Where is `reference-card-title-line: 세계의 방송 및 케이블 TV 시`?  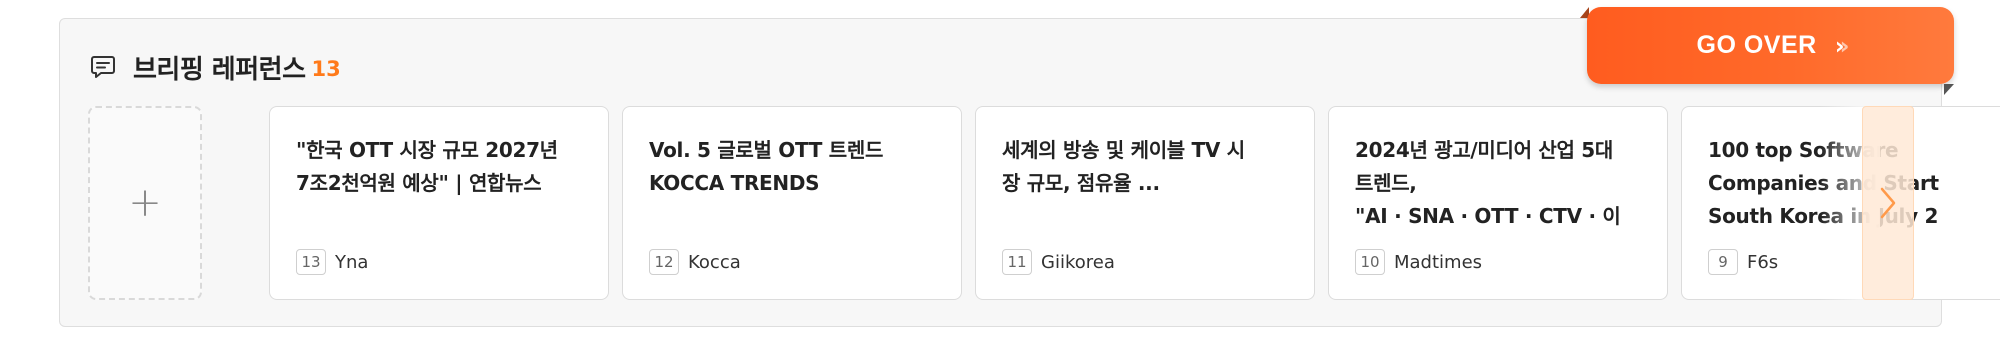
reference-card-title-line: 세계의 방송 및 케이블 TV 시 is located at coordinates (1123, 150).